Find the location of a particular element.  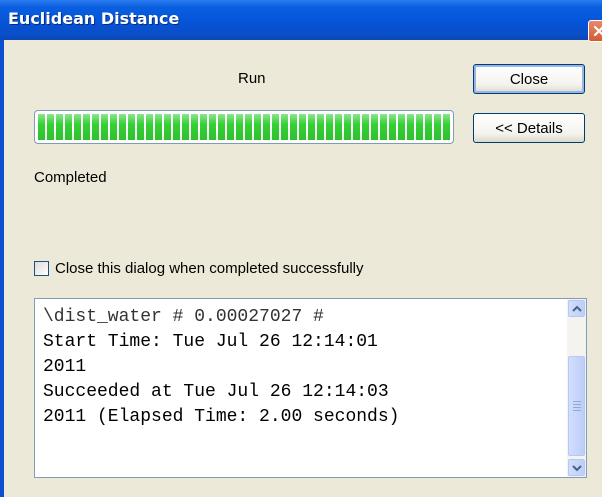

scroll-up-button is located at coordinates (576, 308).